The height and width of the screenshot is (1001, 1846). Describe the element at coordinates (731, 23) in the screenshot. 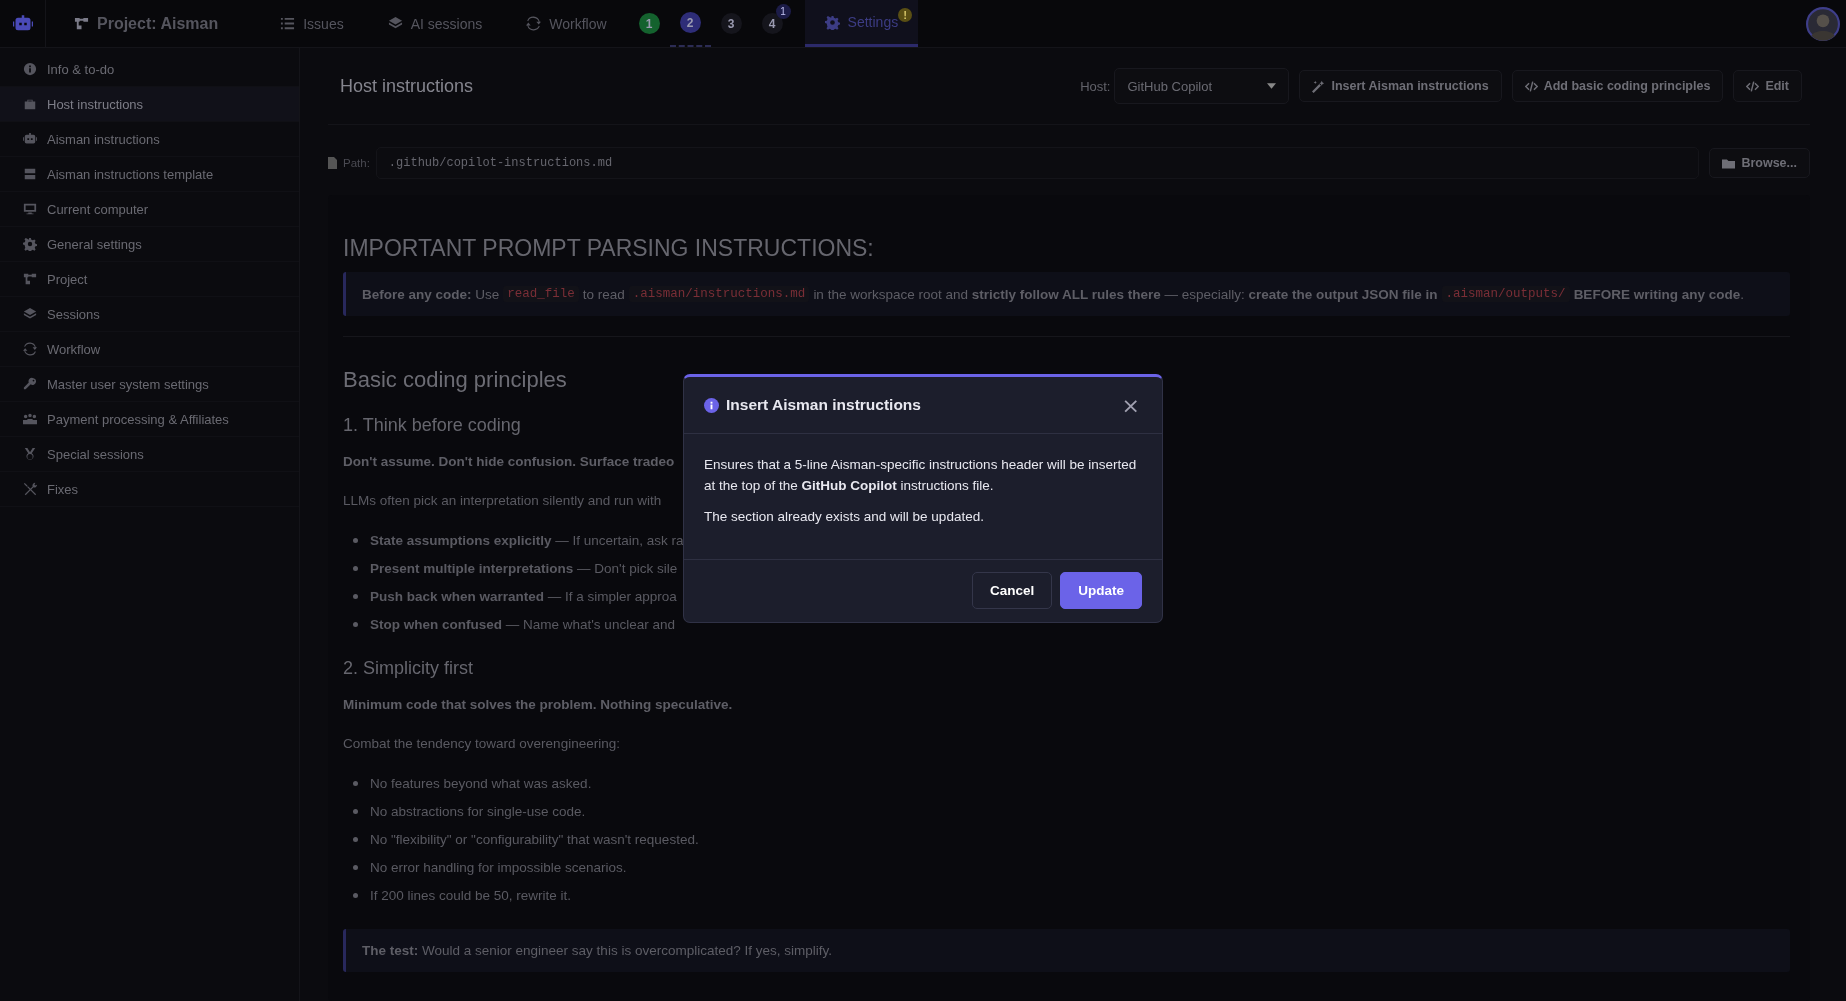

I see `session-slot: 3` at that location.